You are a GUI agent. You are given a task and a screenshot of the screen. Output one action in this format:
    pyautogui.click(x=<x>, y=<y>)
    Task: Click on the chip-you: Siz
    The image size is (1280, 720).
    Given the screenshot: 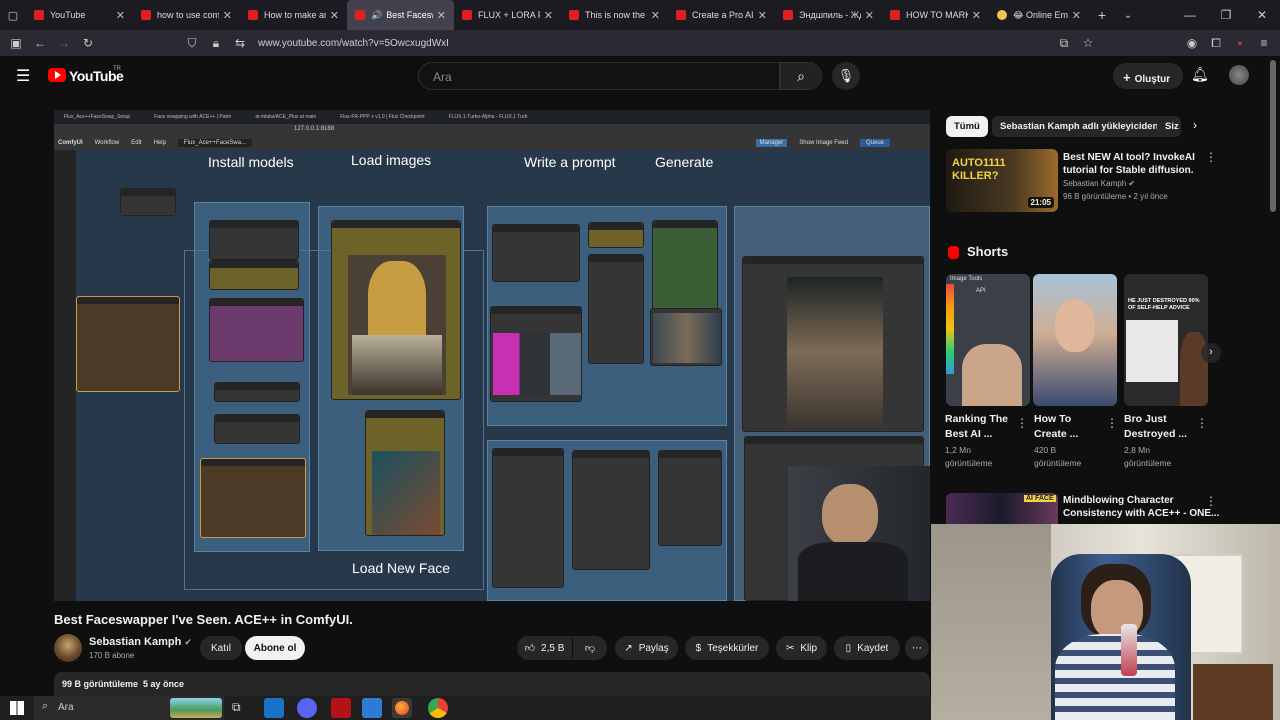 What is the action you would take?
    pyautogui.click(x=1169, y=126)
    